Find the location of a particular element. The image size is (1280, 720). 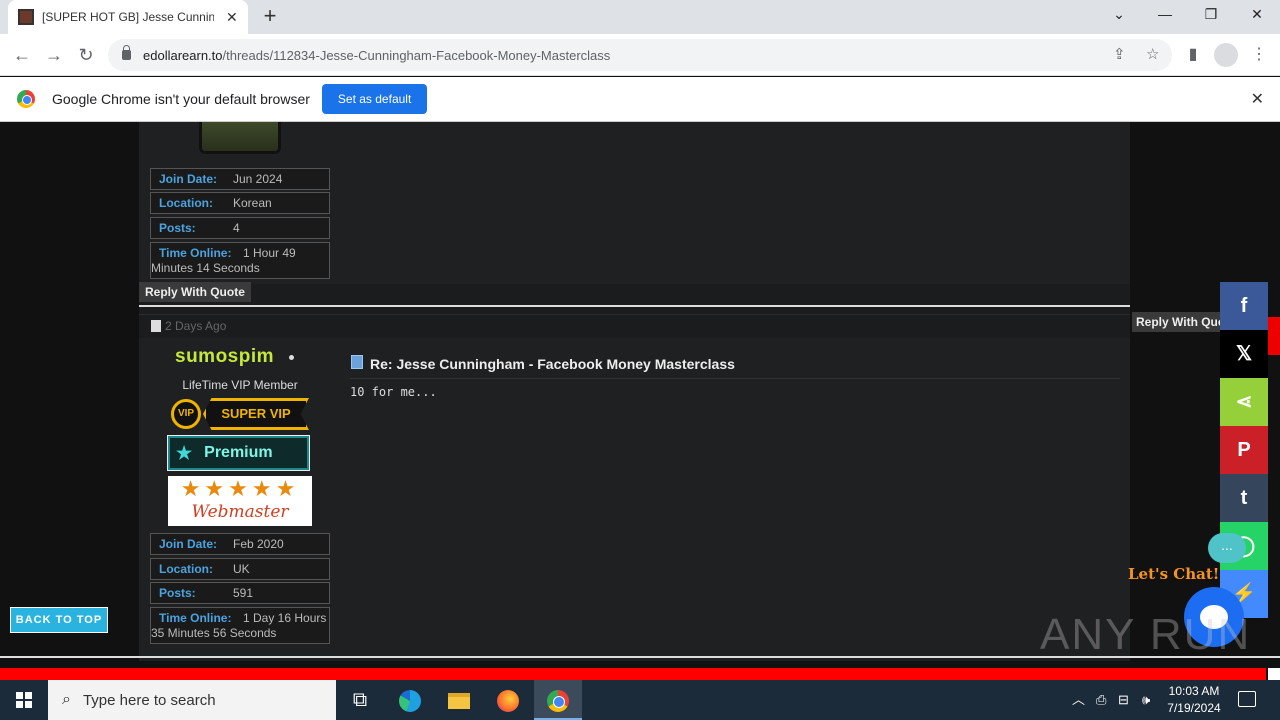

back-button: ← is located at coordinates (22, 55).